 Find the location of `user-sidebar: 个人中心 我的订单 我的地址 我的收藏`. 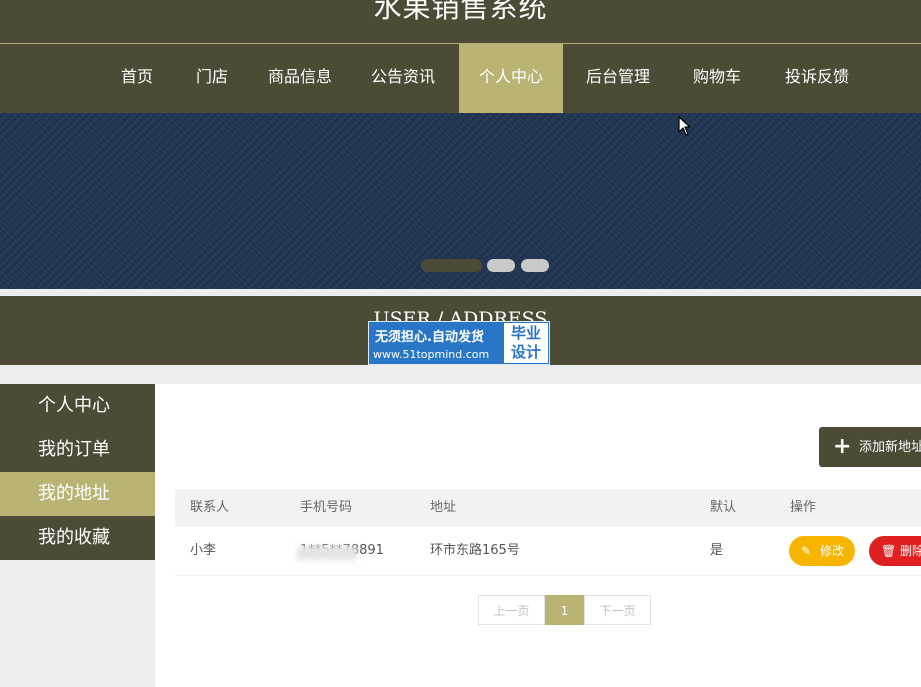

user-sidebar: 个人中心 我的订单 我的地址 我的收藏 is located at coordinates (77, 472).